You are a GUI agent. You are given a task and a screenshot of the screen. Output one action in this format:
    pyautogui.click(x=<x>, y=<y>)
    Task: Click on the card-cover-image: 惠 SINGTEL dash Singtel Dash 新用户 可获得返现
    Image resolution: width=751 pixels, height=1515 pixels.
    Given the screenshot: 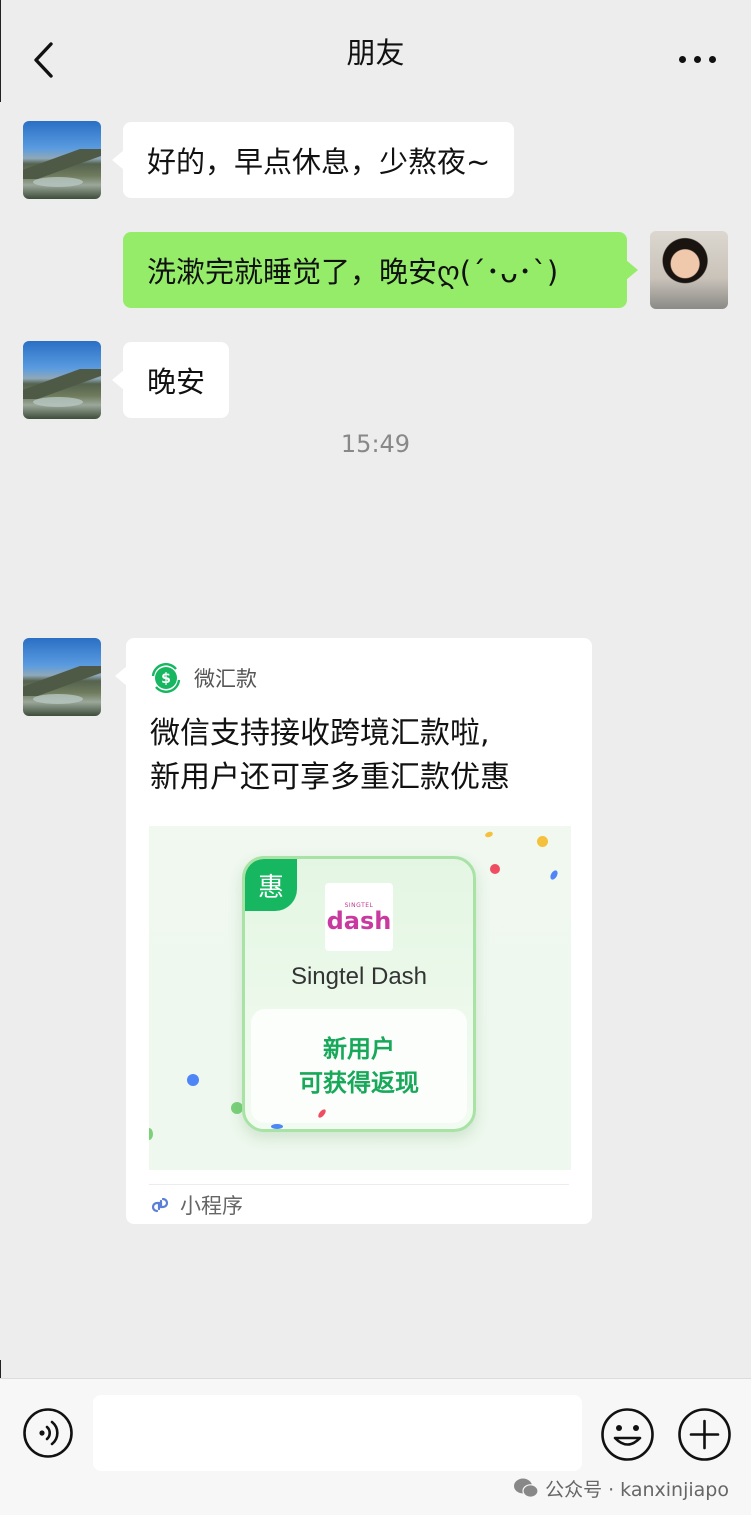 What is the action you would take?
    pyautogui.click(x=360, y=998)
    